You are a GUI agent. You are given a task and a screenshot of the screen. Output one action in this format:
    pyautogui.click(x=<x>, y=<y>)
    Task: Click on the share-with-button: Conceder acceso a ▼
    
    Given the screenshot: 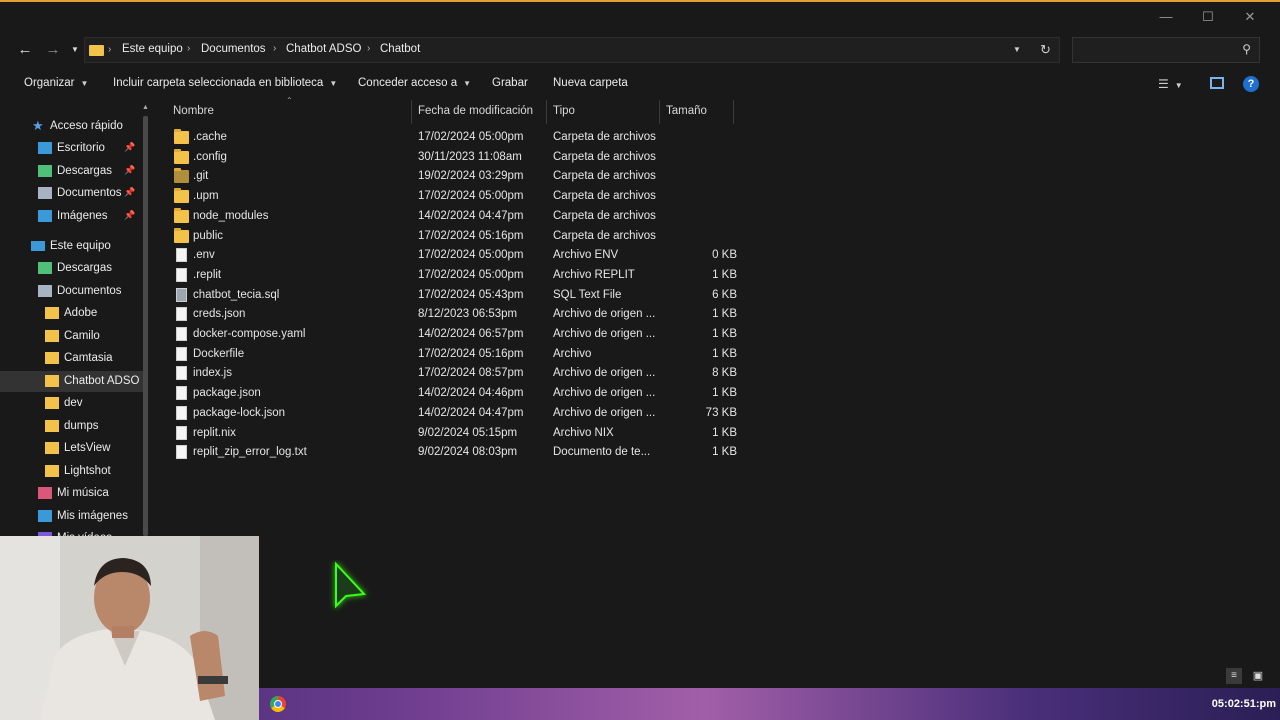 What is the action you would take?
    pyautogui.click(x=414, y=83)
    